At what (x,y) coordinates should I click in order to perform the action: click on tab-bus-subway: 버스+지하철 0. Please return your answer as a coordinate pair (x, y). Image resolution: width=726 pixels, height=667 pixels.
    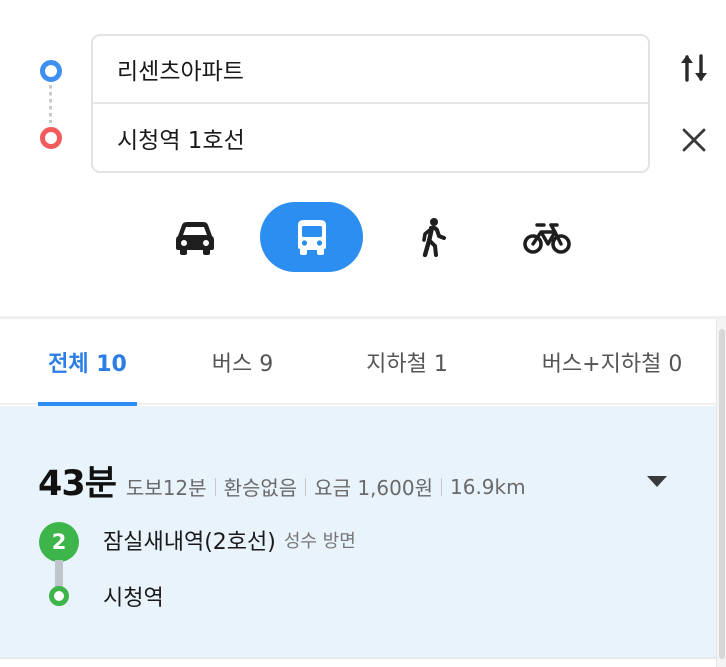
    Looking at the image, I should click on (612, 362).